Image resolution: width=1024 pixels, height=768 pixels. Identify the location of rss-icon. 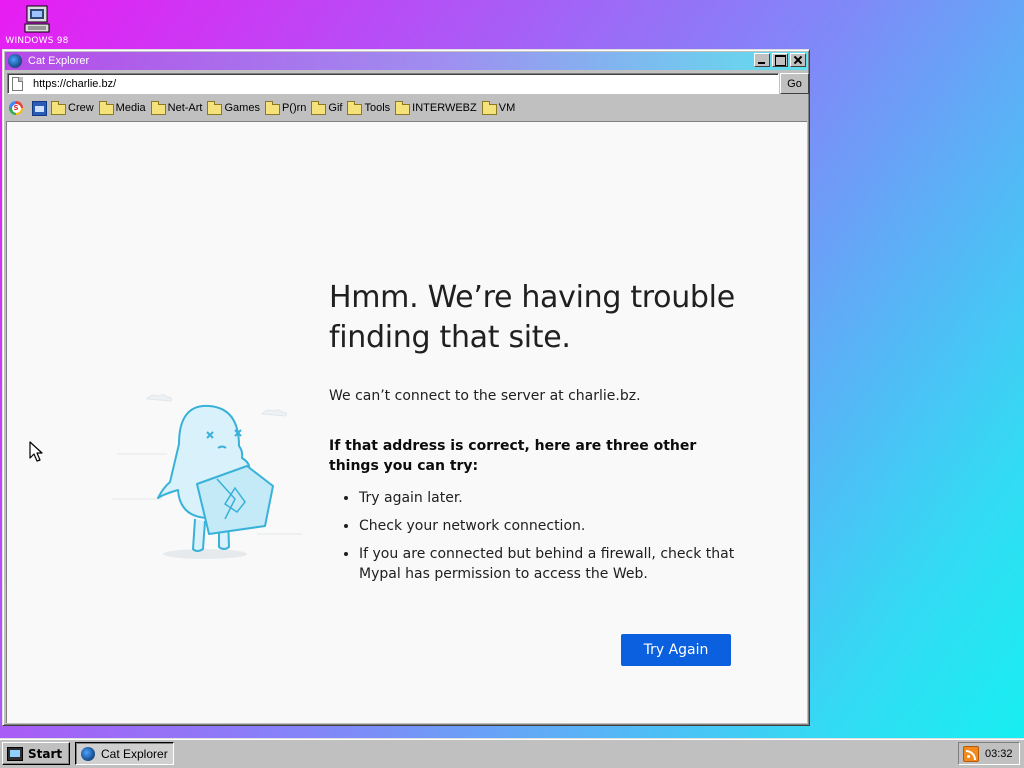
(971, 753).